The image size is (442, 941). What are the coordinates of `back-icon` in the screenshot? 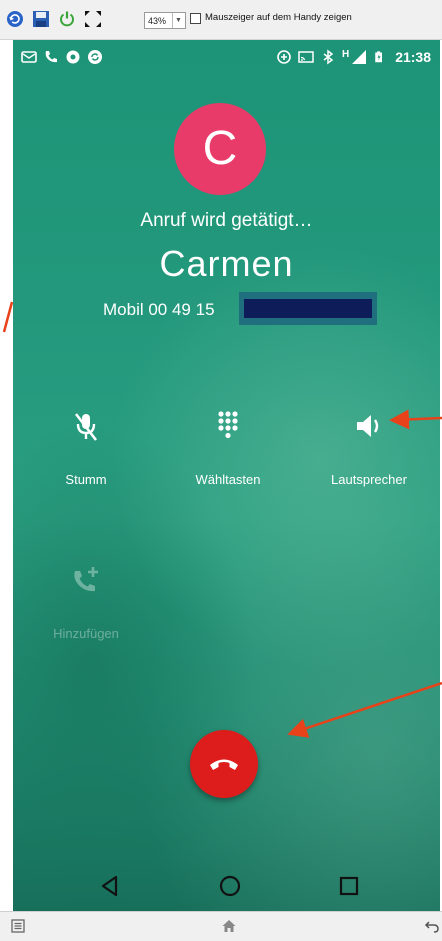 It's located at (432, 926).